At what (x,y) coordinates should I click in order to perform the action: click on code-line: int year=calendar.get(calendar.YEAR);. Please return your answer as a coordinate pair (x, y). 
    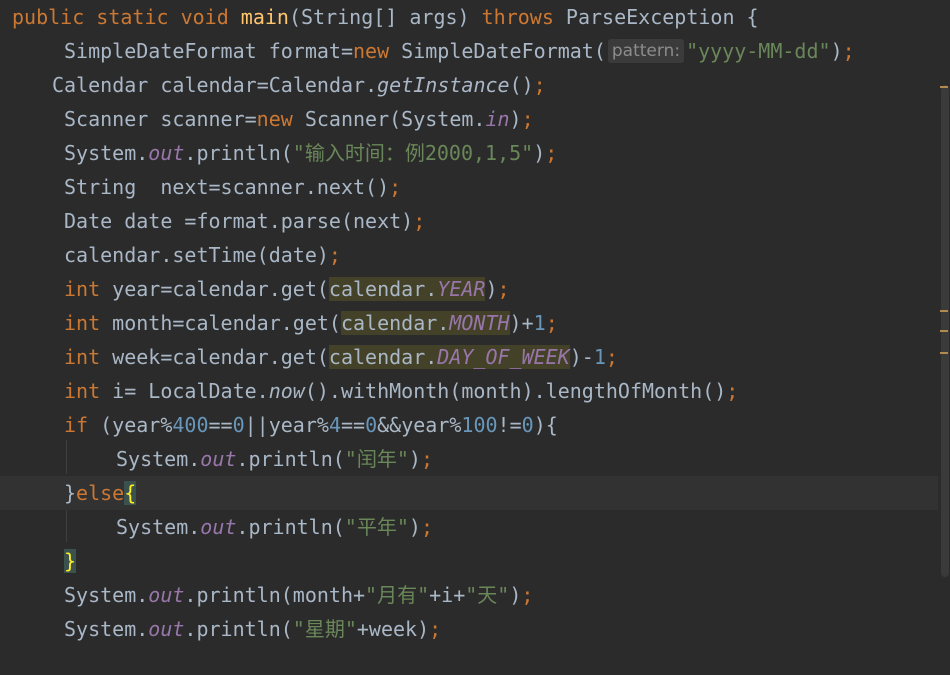
    Looking at the image, I should click on (469, 289).